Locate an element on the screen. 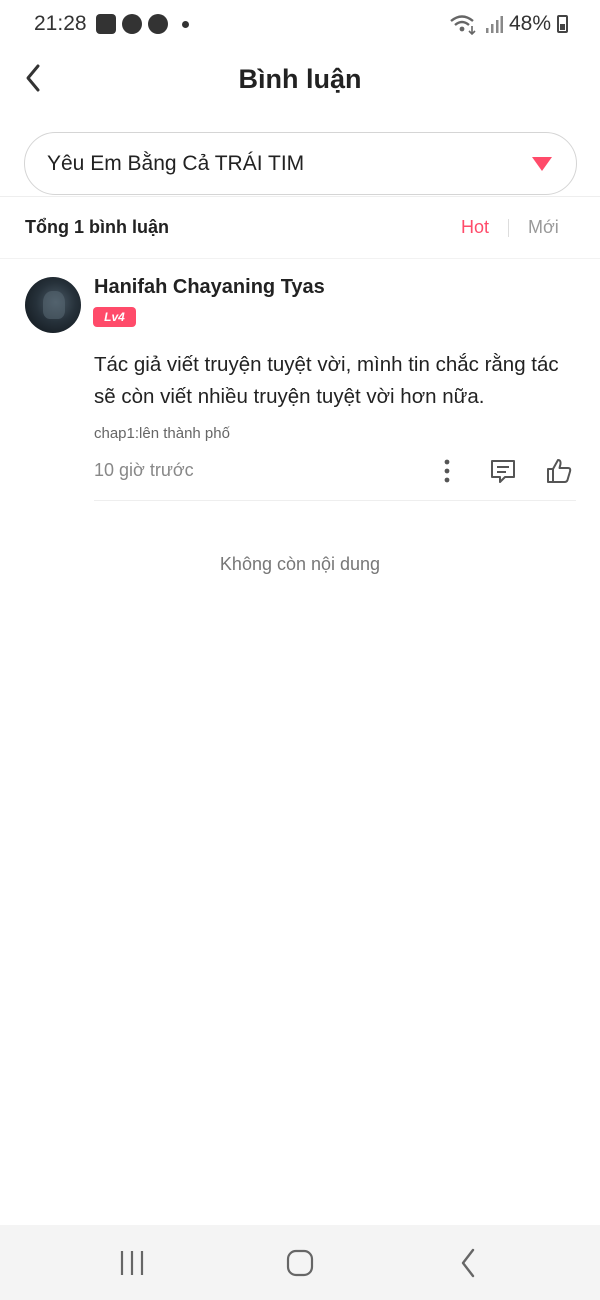  comment-username: Hanifah Chayaning Tyas is located at coordinates (209, 287).